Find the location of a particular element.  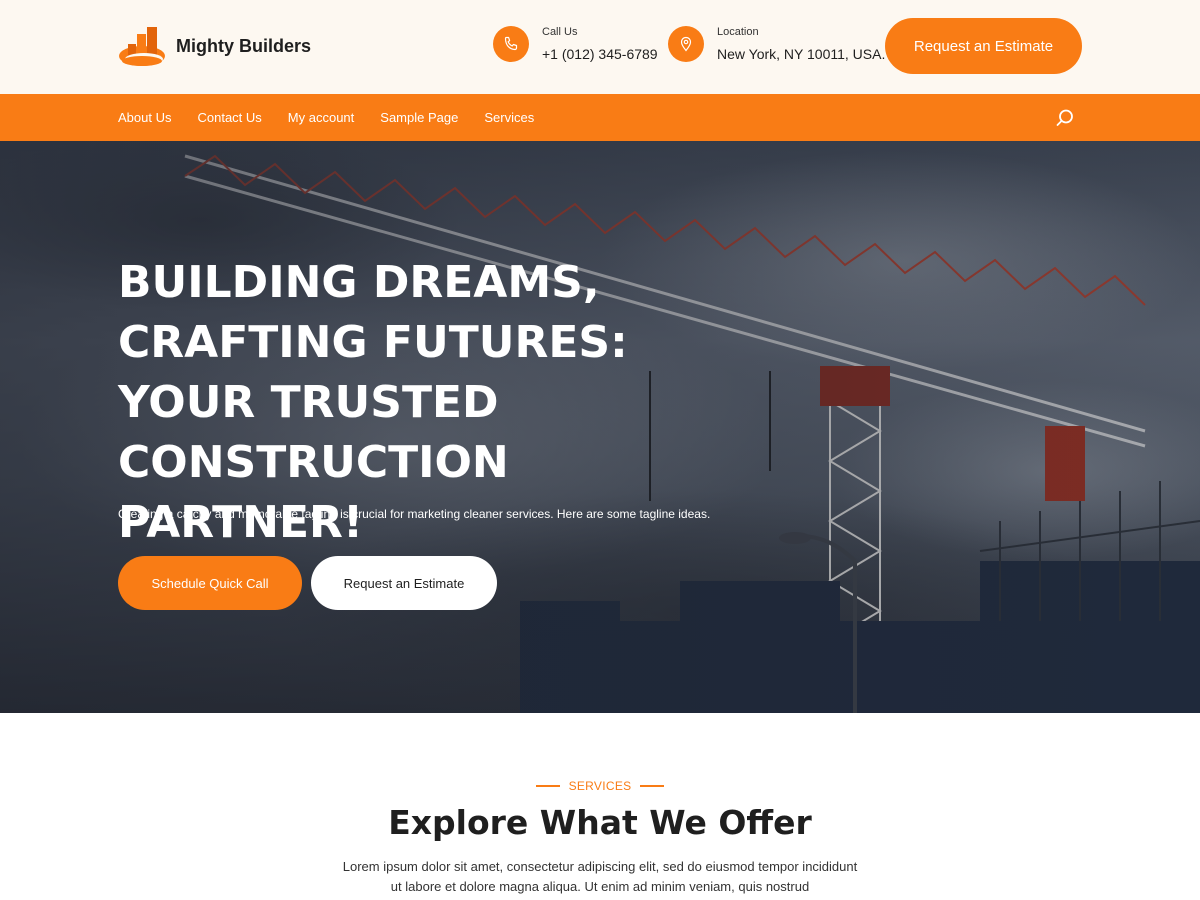

eyebrow-label: SERVICES is located at coordinates (600, 786).